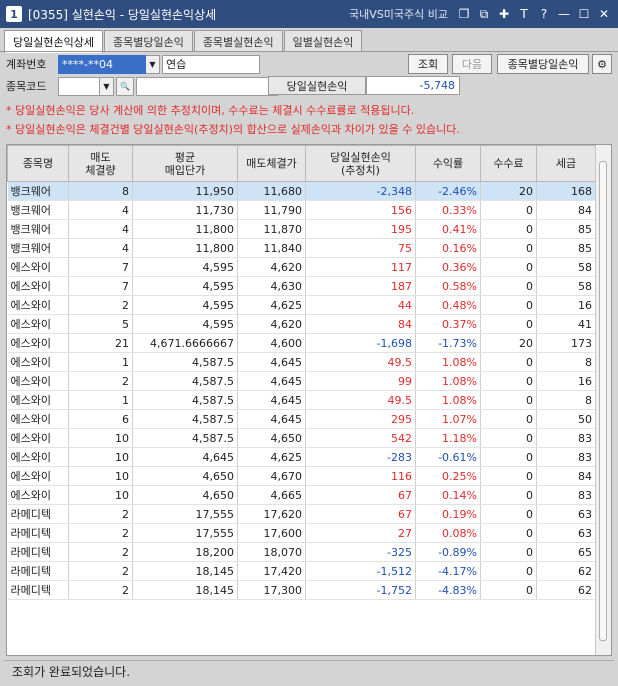 Image resolution: width=618 pixels, height=686 pixels. I want to click on table-row: 에스와이 10 4,587.5 4,650 542 1.18% 0 83, so click(301, 438).